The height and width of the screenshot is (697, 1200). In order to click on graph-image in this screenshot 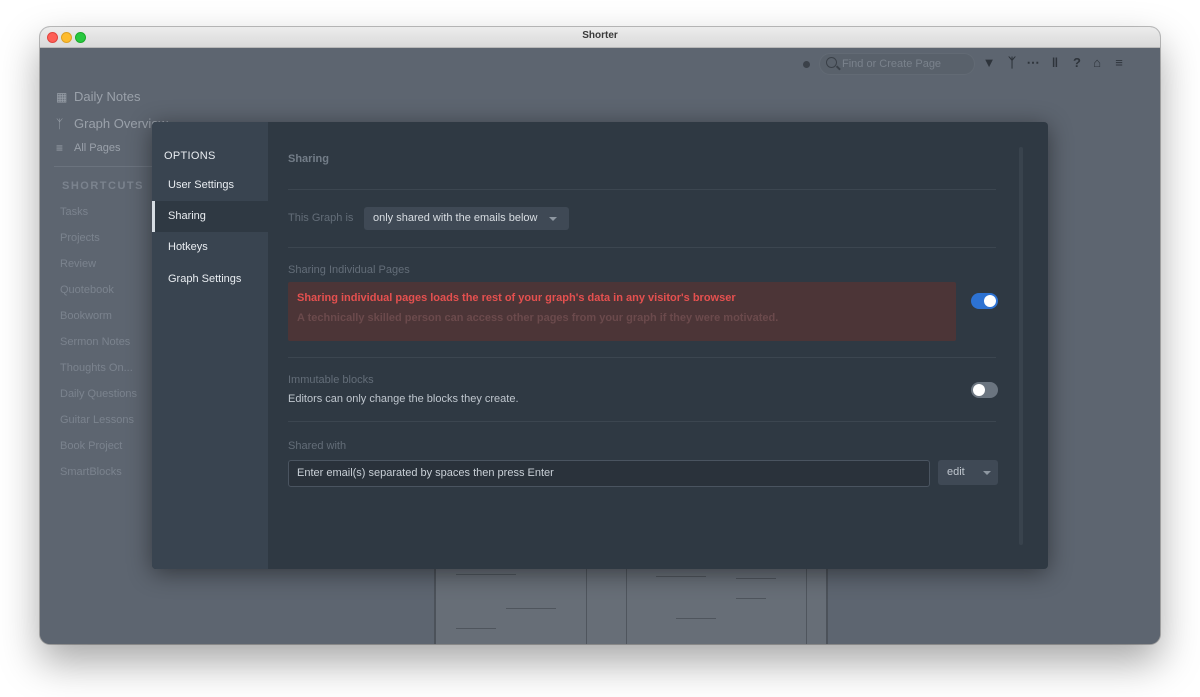, I will do `click(631, 606)`.